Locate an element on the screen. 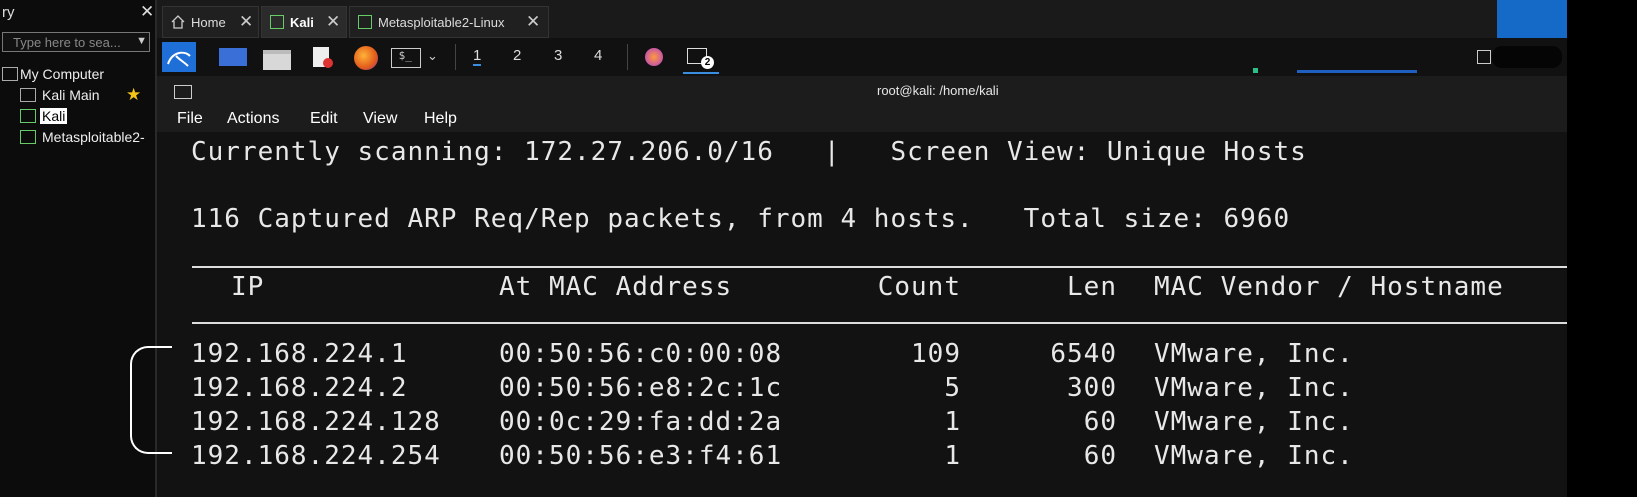 The image size is (1637, 497). library-search-input: Type here to sea... ▼ is located at coordinates (76, 42).